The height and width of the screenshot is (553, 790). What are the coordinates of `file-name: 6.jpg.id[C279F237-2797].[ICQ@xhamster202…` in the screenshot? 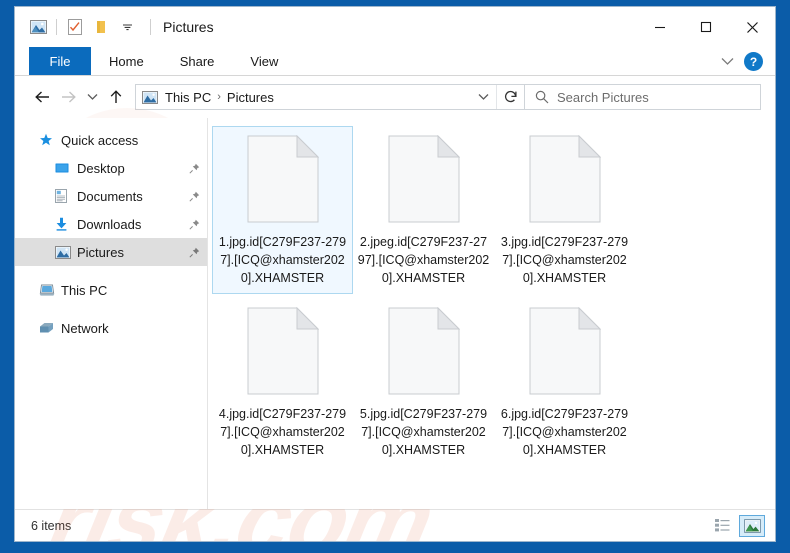 It's located at (564, 432).